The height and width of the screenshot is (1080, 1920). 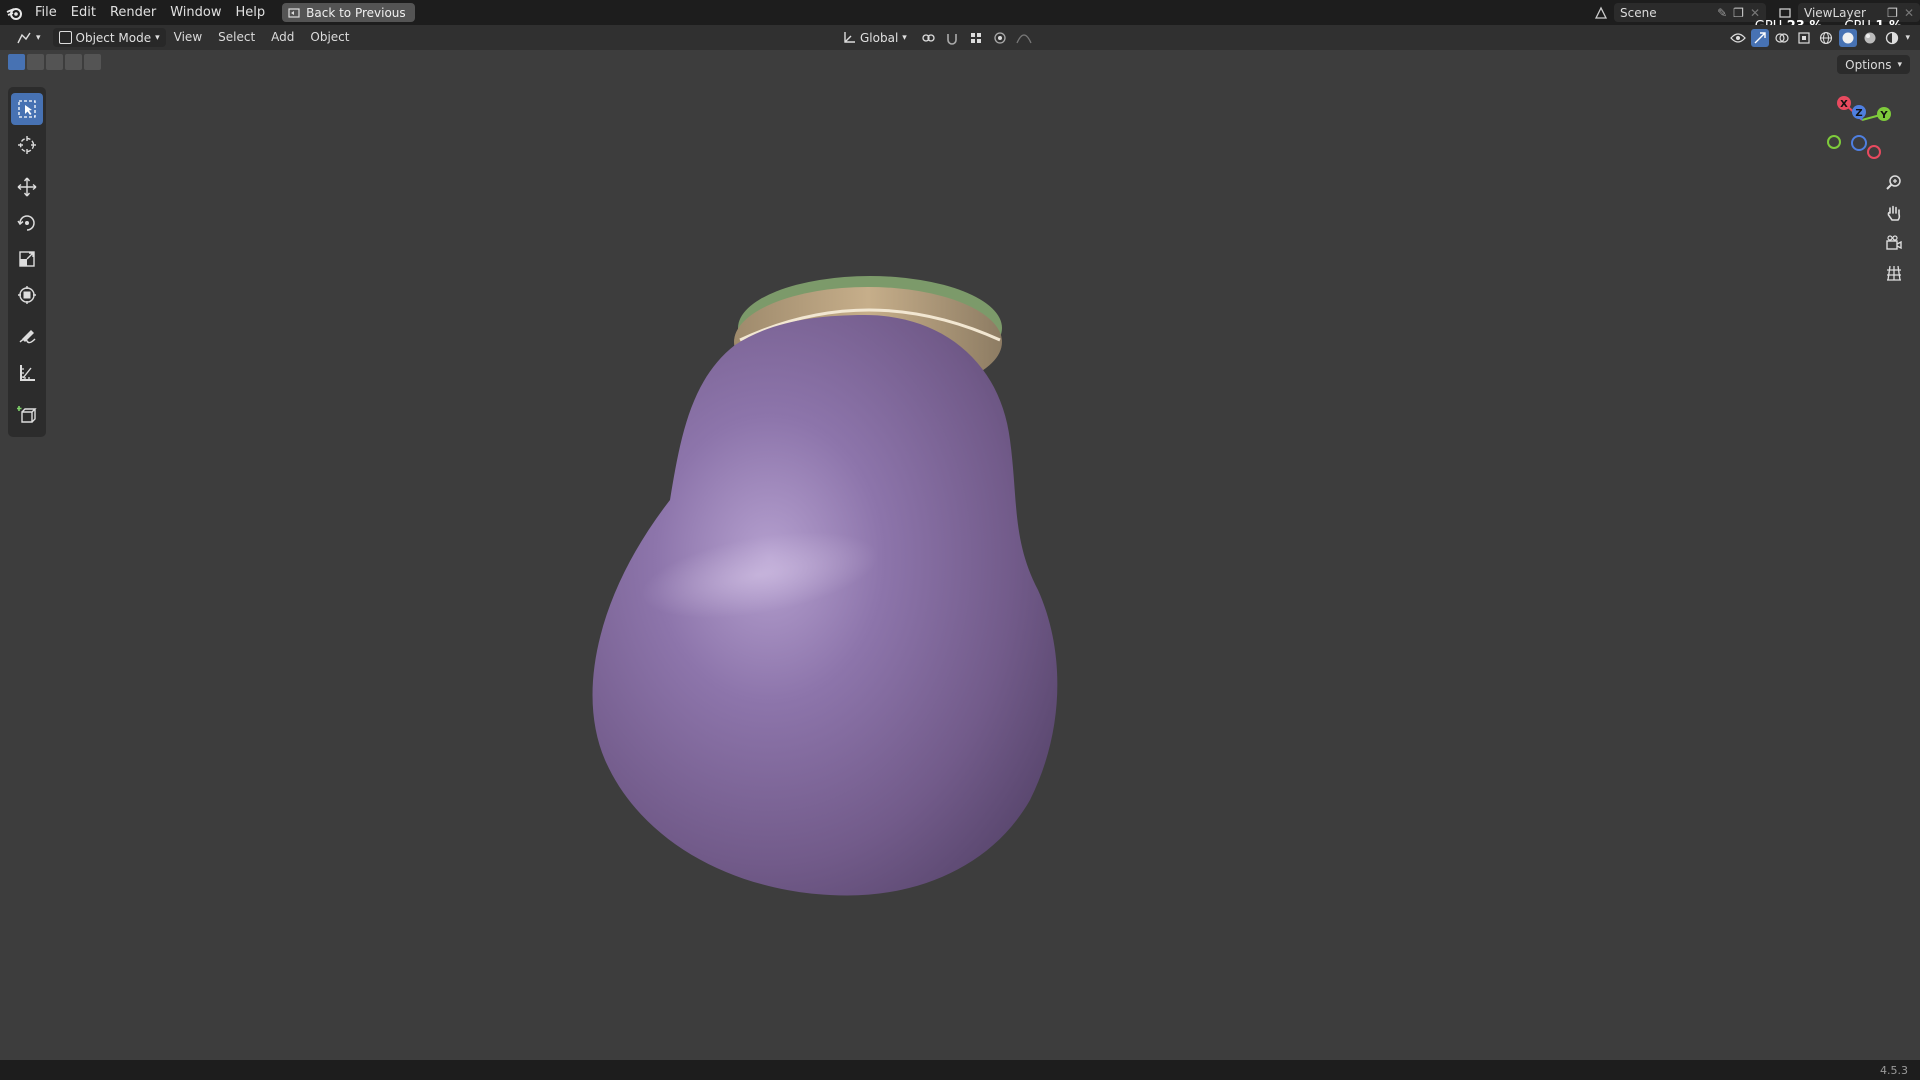 I want to click on viewport-nav-buttons, so click(x=1894, y=228).